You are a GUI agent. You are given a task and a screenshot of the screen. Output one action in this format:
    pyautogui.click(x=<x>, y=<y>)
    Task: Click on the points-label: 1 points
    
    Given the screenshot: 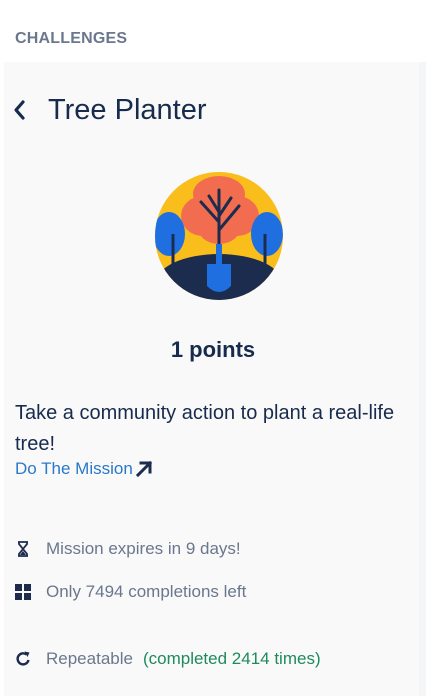 What is the action you would take?
    pyautogui.click(x=213, y=349)
    